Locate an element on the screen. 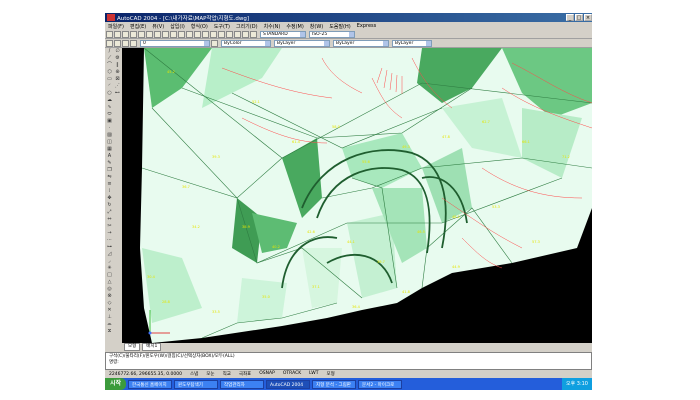 This screenshot has width=700, height=400. menu-item: Express is located at coordinates (367, 26).